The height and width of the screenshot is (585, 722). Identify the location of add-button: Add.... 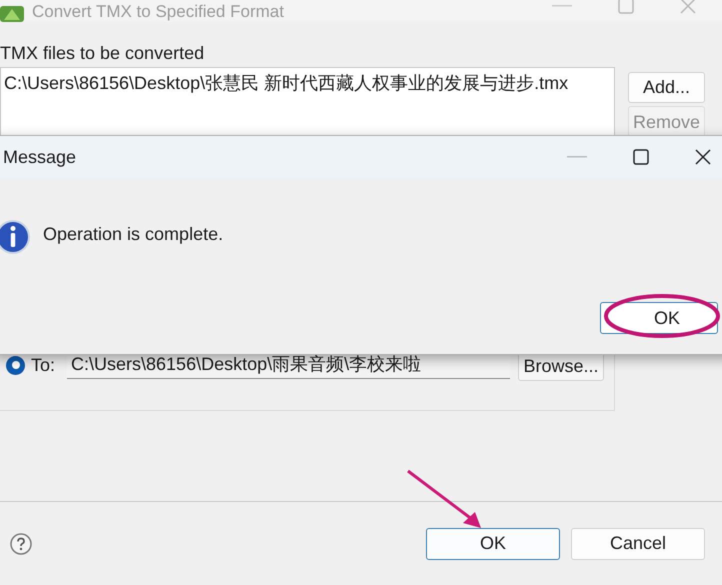
(666, 87).